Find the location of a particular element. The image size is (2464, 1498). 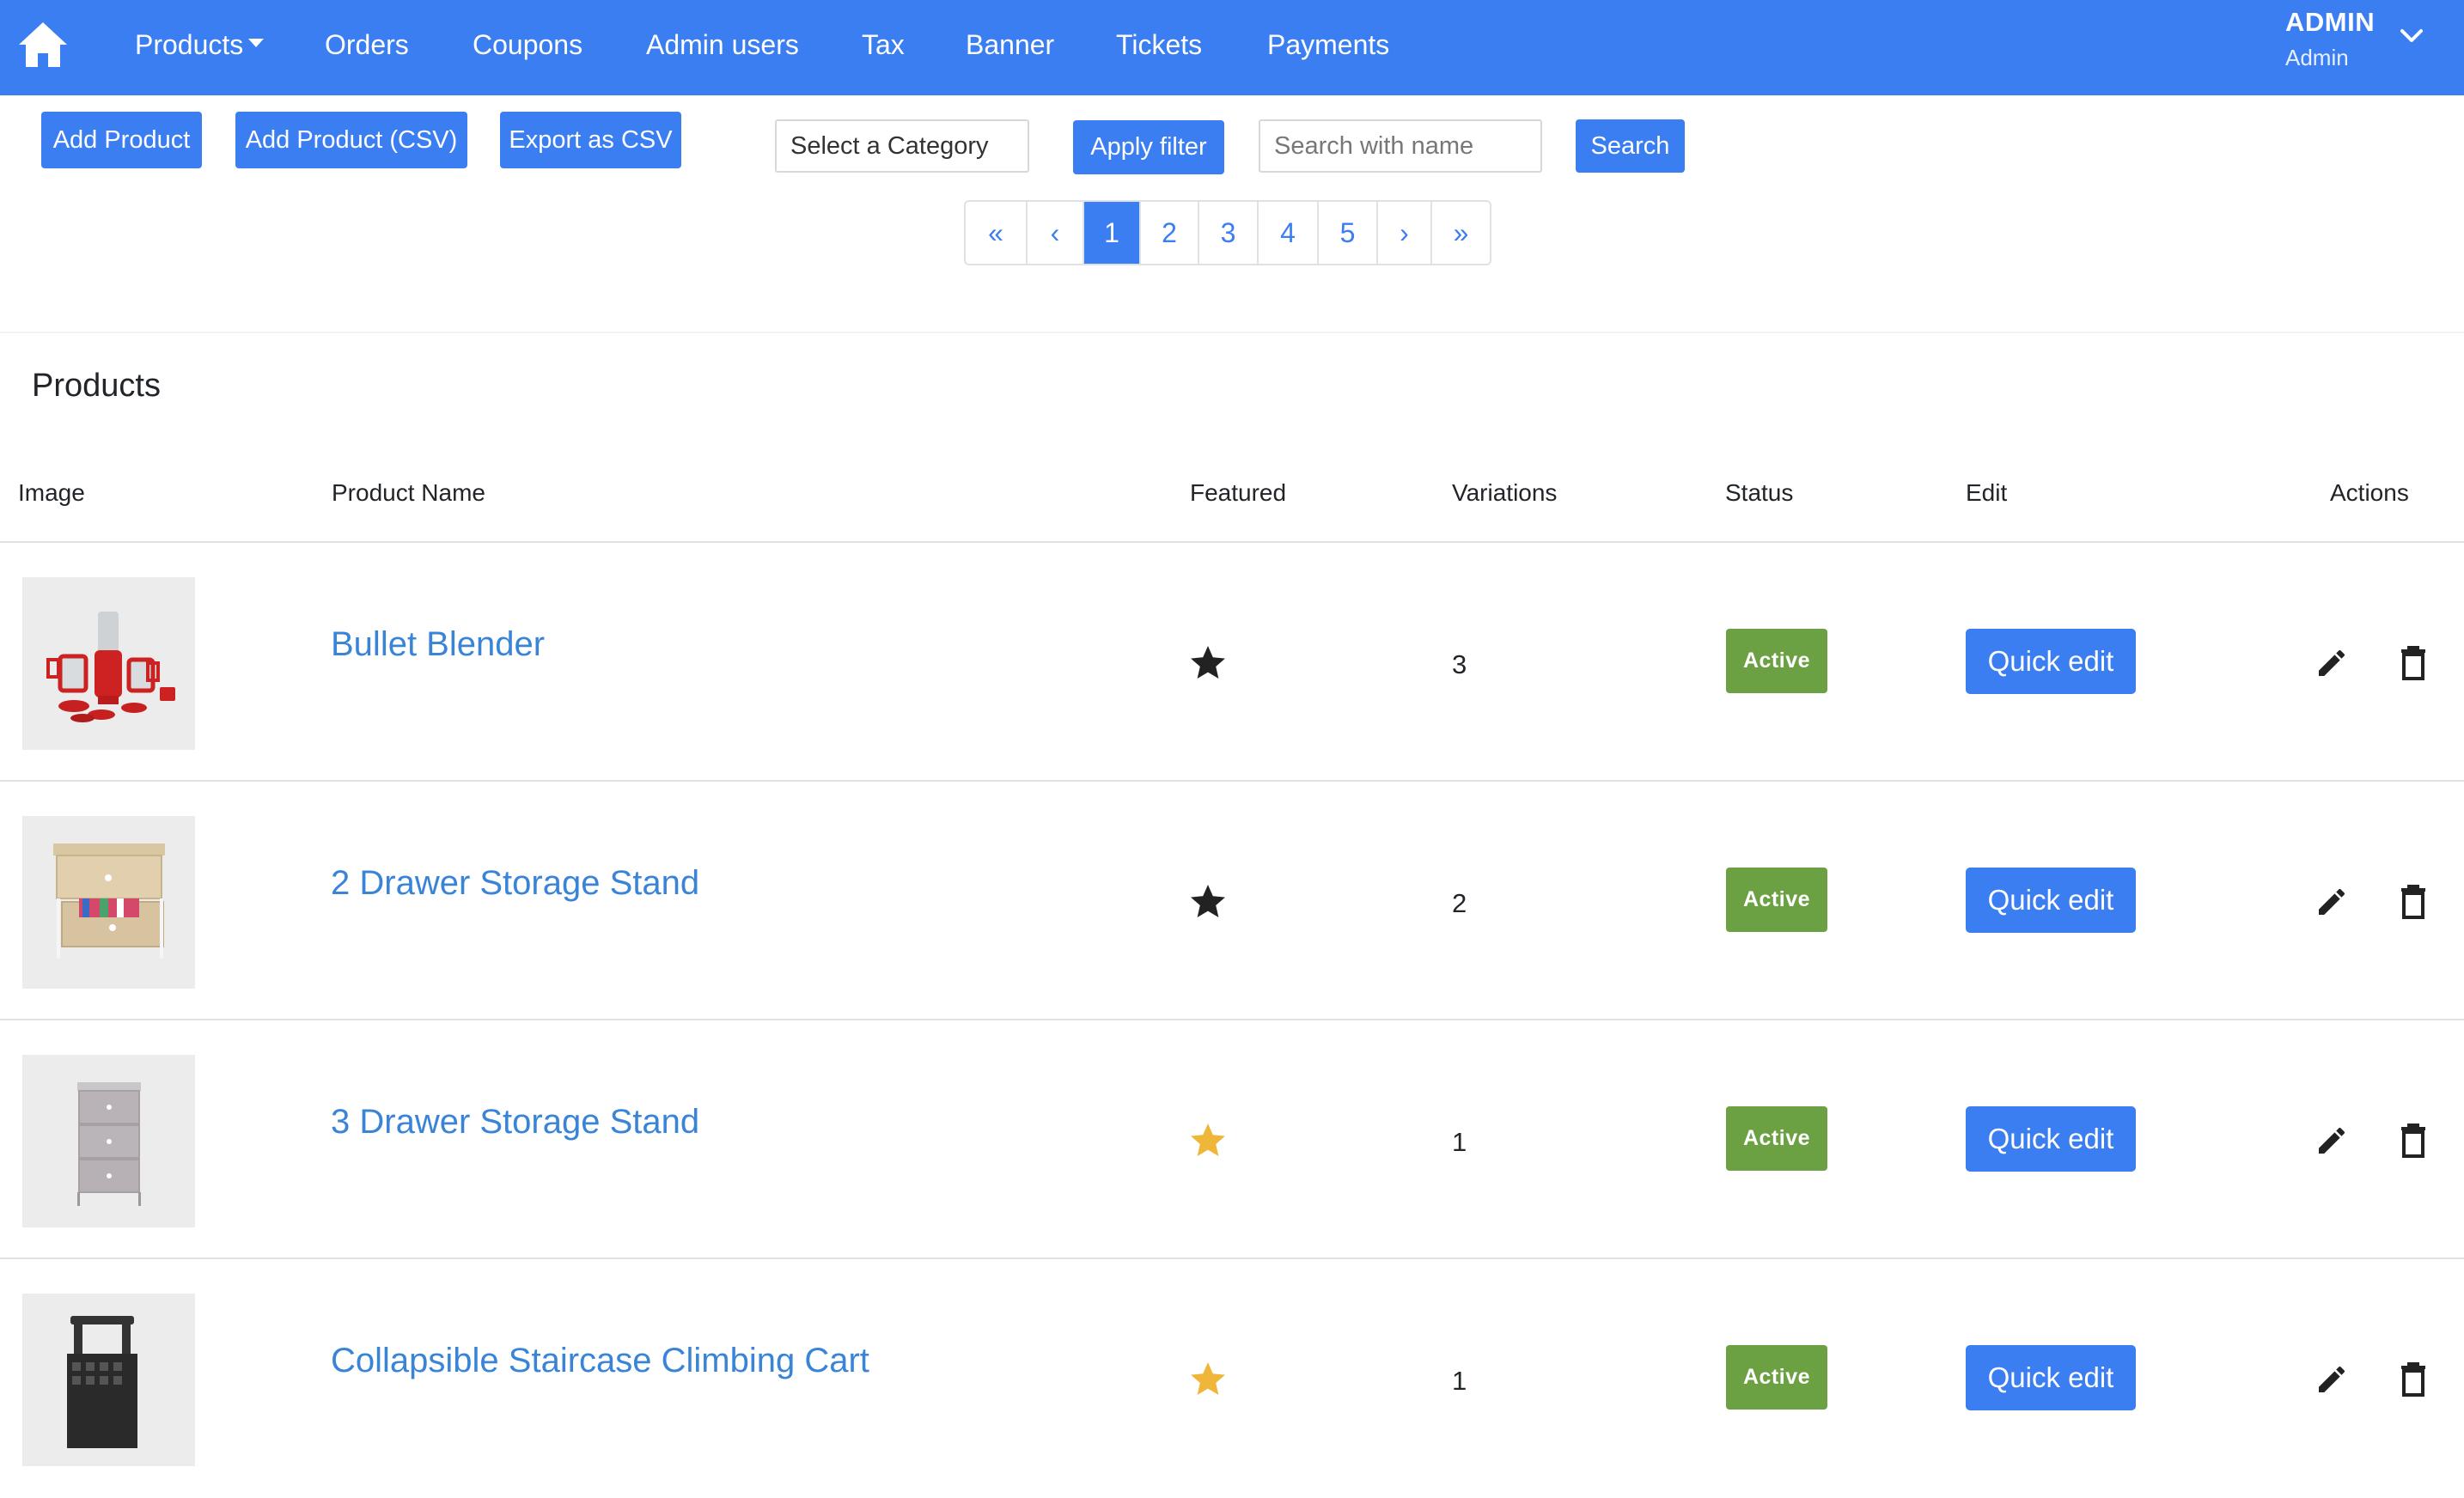

nav-products-label: Products is located at coordinates (189, 44).